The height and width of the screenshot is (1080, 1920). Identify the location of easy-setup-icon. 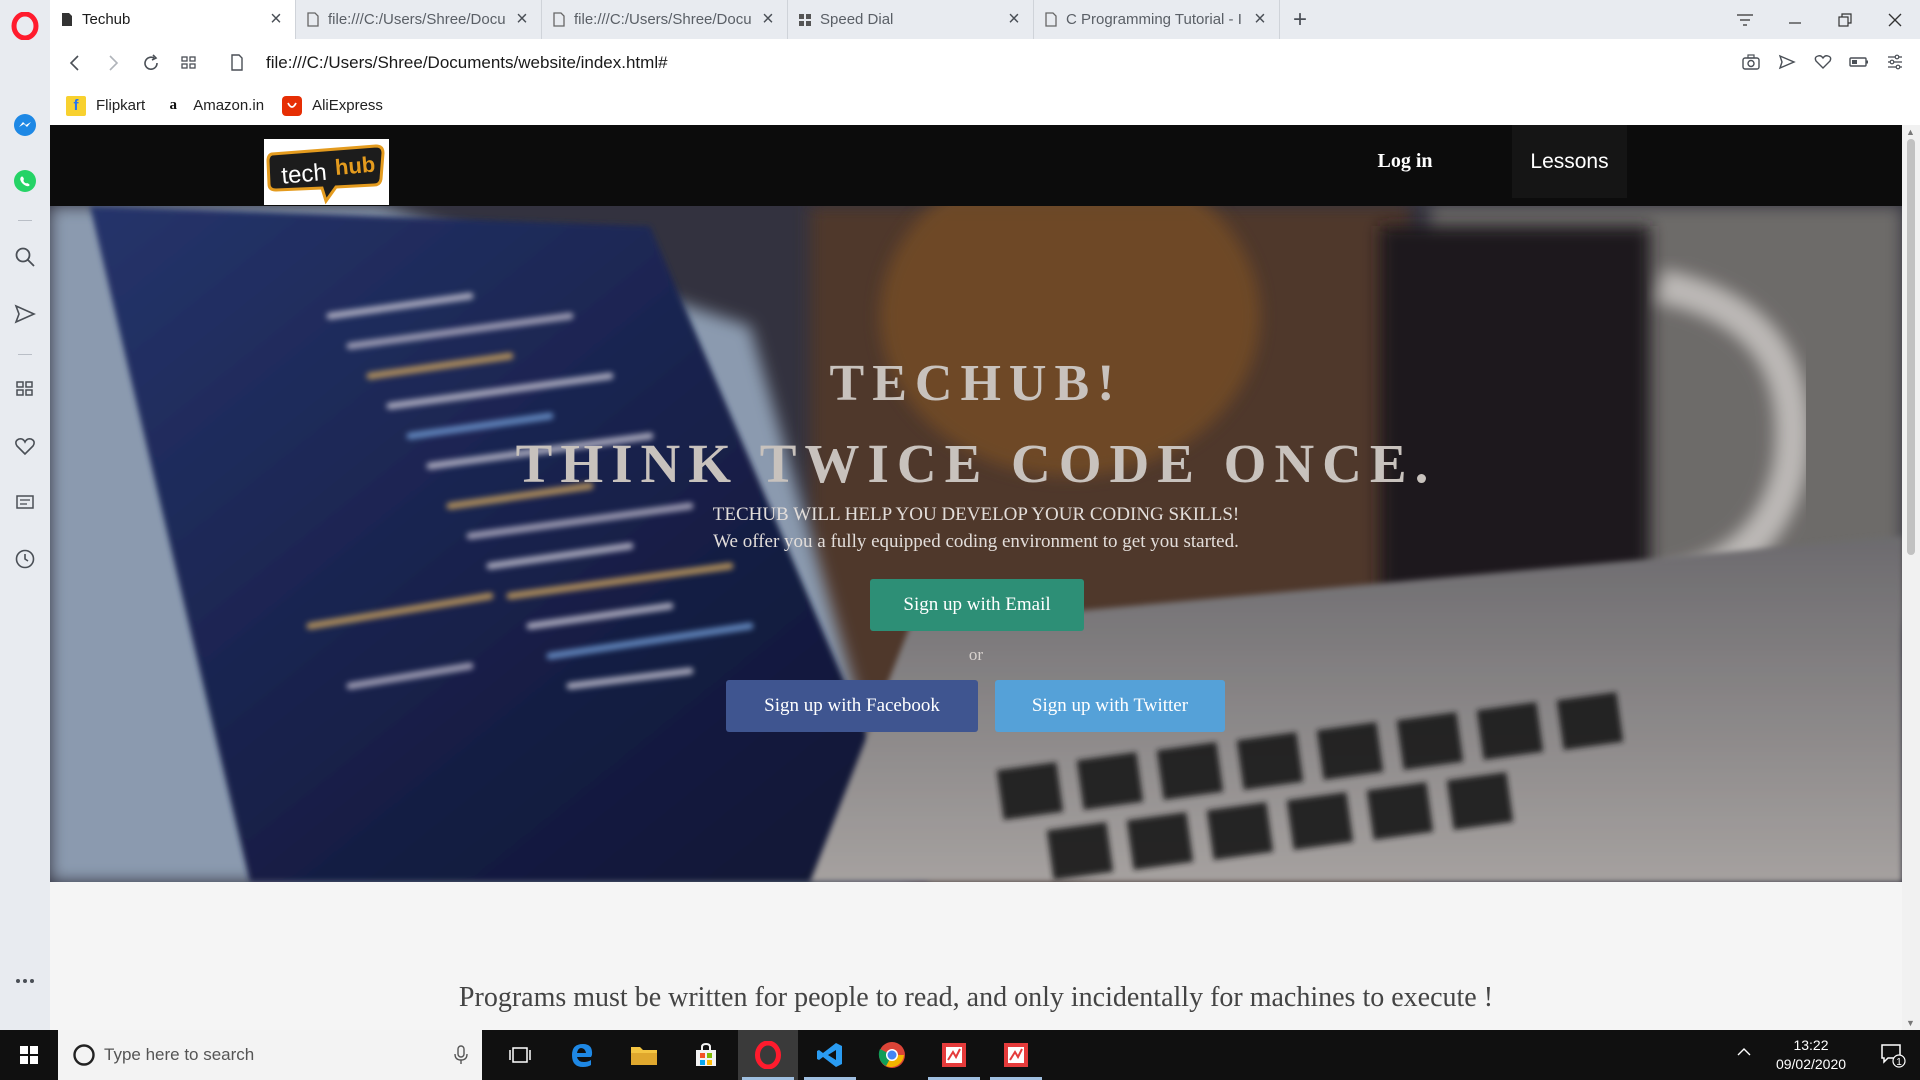
(1895, 62).